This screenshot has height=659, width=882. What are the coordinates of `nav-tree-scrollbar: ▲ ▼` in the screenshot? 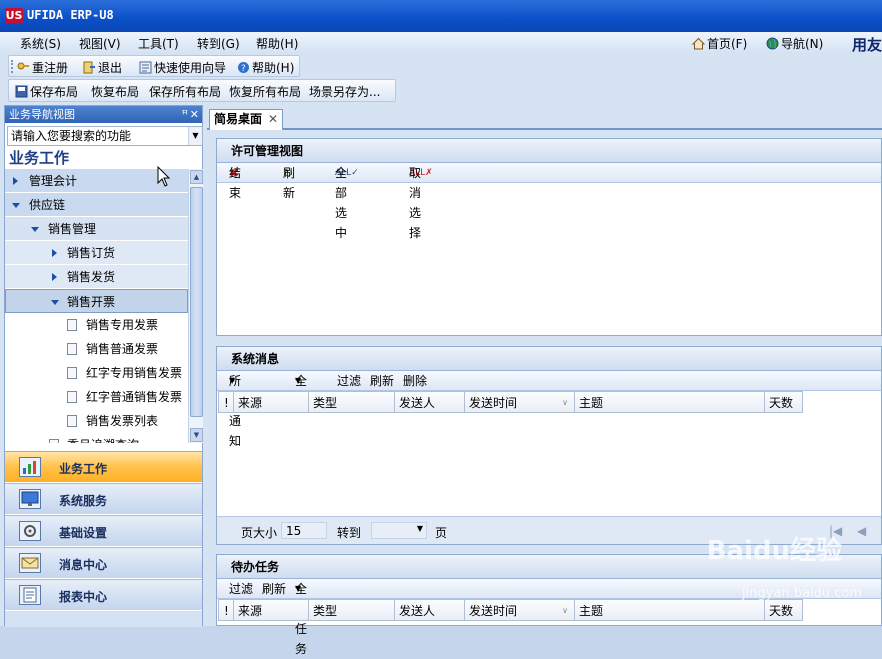 It's located at (195, 306).